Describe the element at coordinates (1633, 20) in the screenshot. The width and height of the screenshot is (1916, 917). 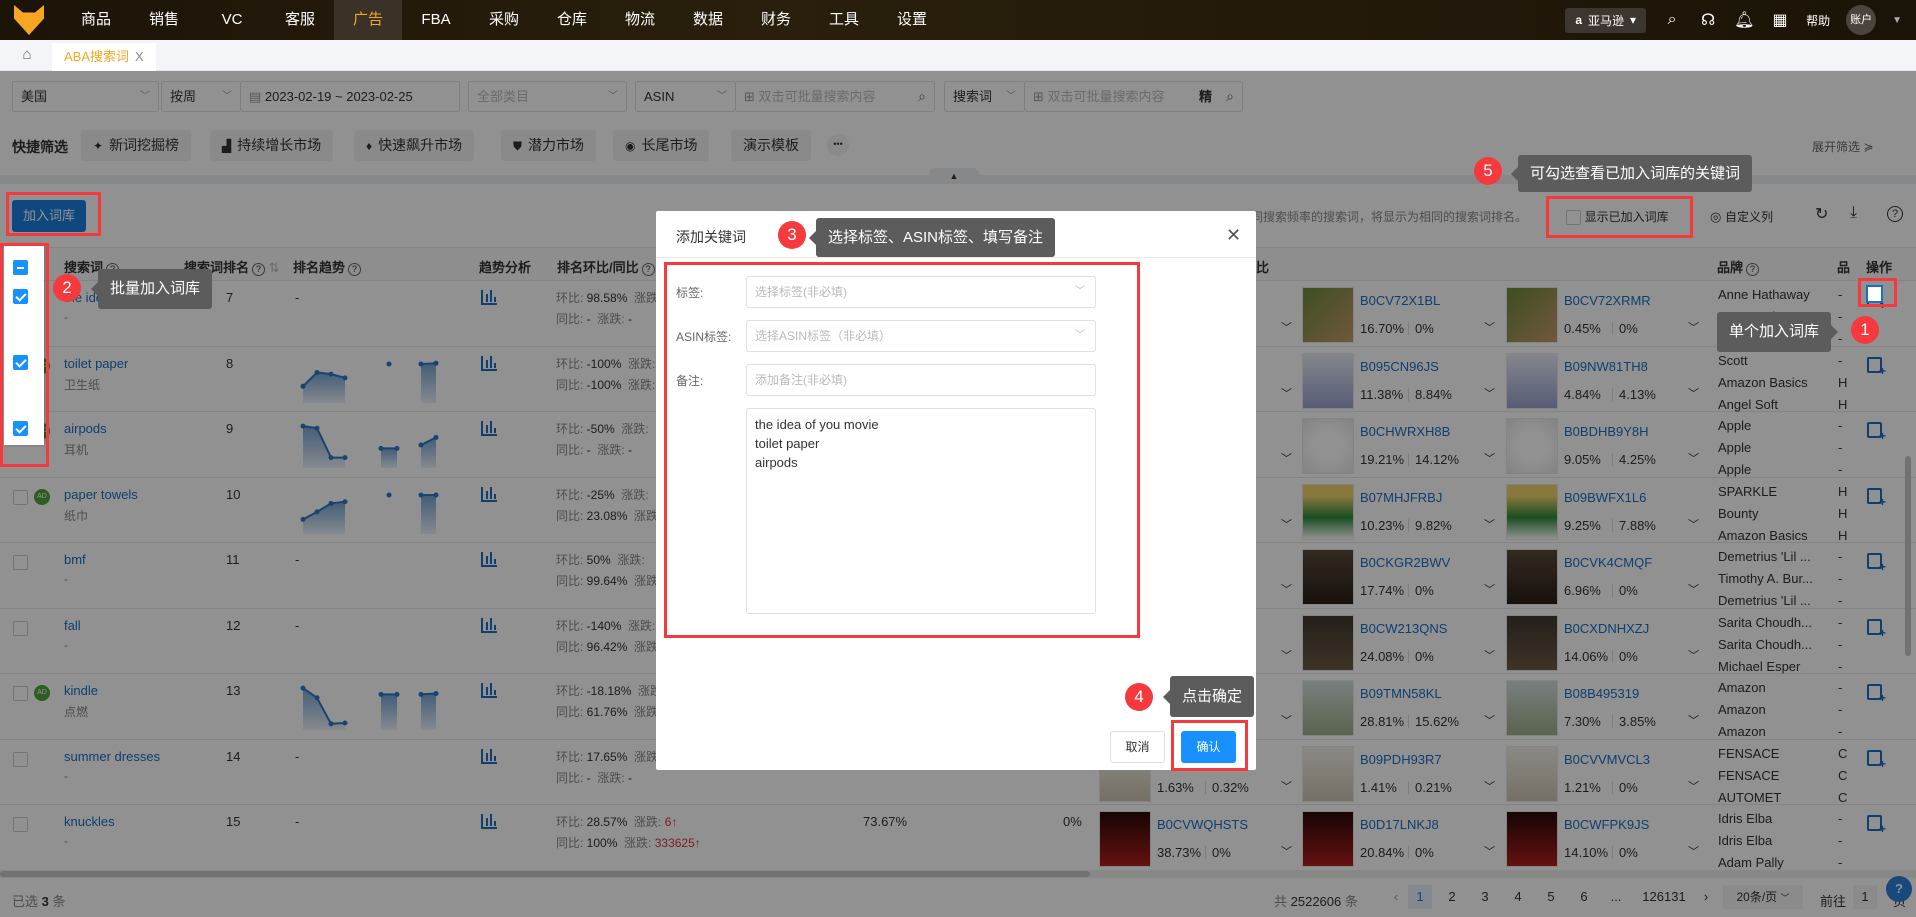
I see `caret-down-icon: ▾` at that location.